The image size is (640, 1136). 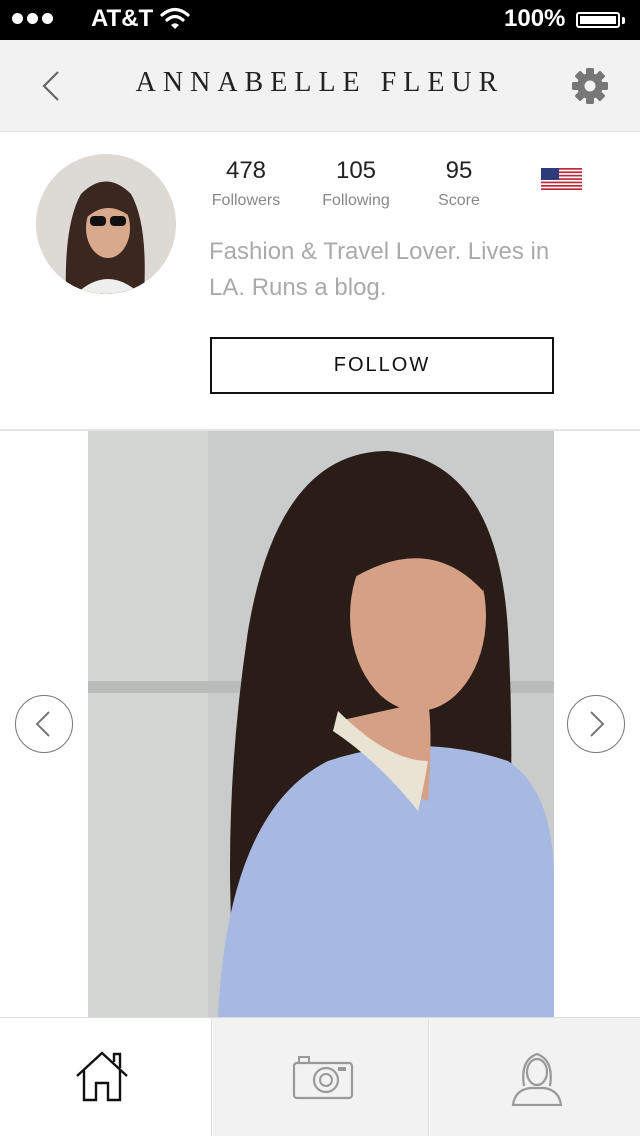 I want to click on person-icon, so click(x=537, y=1079).